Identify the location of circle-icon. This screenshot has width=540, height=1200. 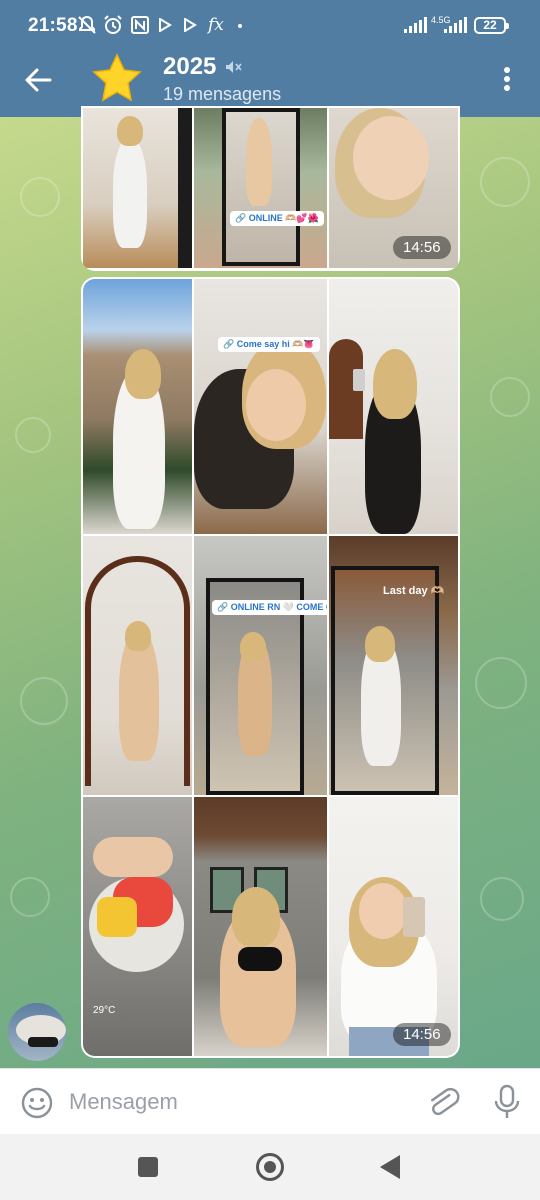
(270, 1167).